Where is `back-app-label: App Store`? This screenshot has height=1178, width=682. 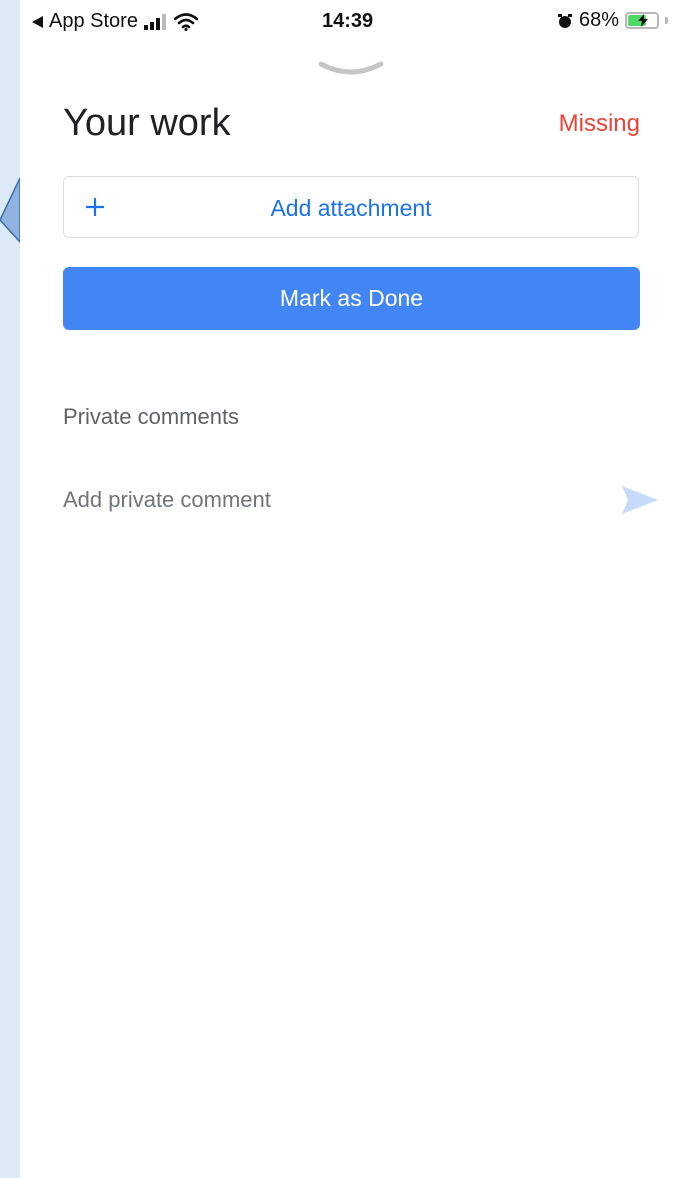 back-app-label: App Store is located at coordinates (93, 21).